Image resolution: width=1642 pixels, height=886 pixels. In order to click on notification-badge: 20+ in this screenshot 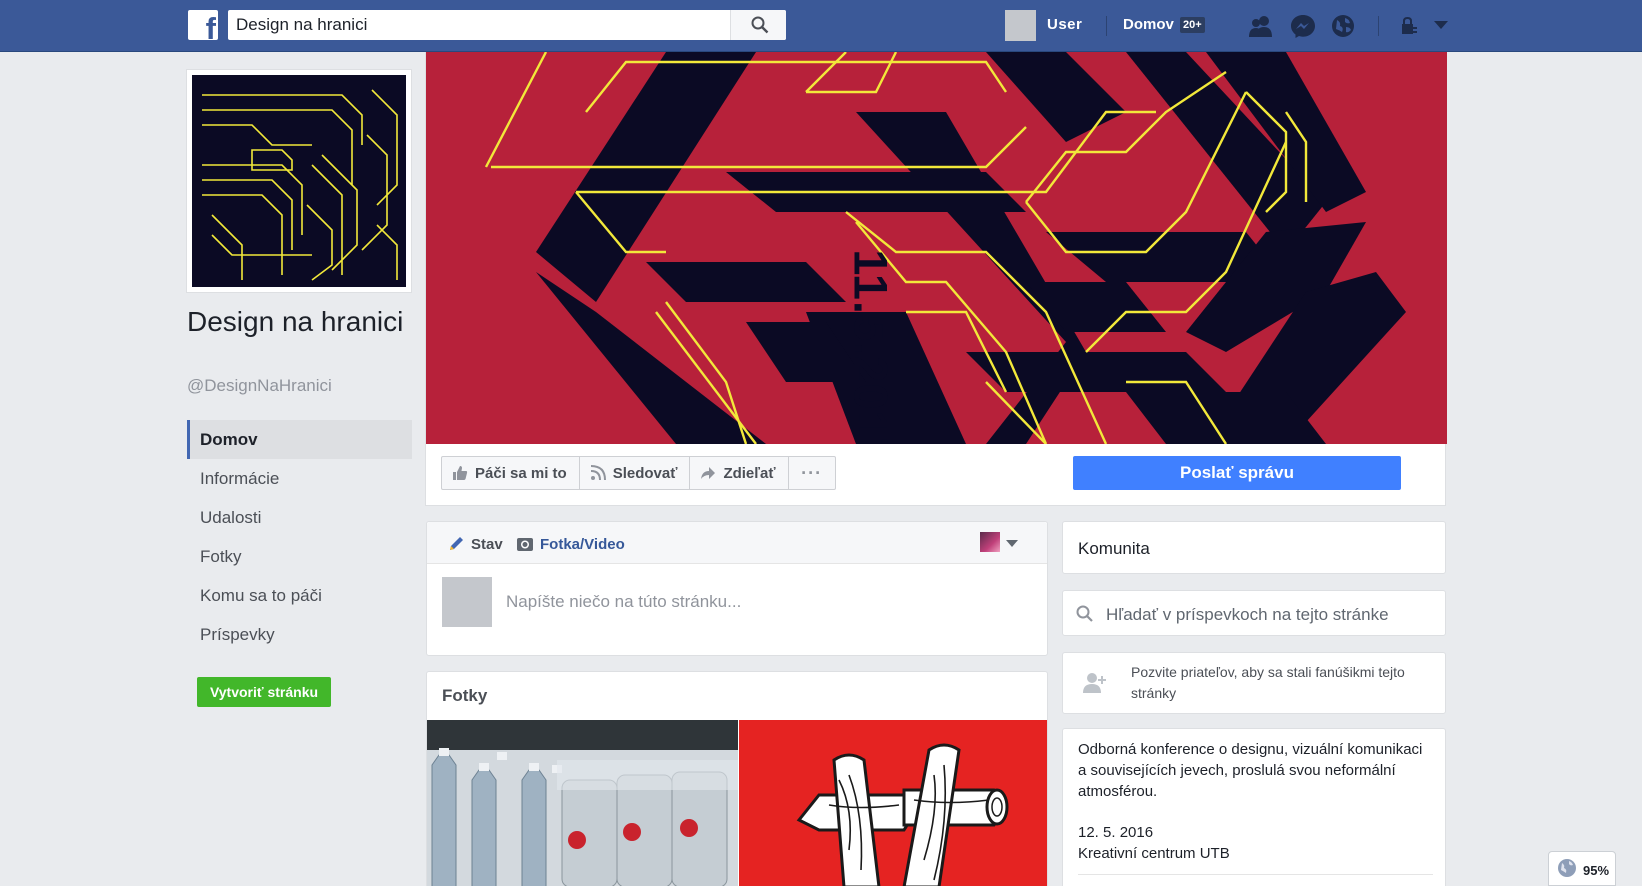, I will do `click(1192, 25)`.